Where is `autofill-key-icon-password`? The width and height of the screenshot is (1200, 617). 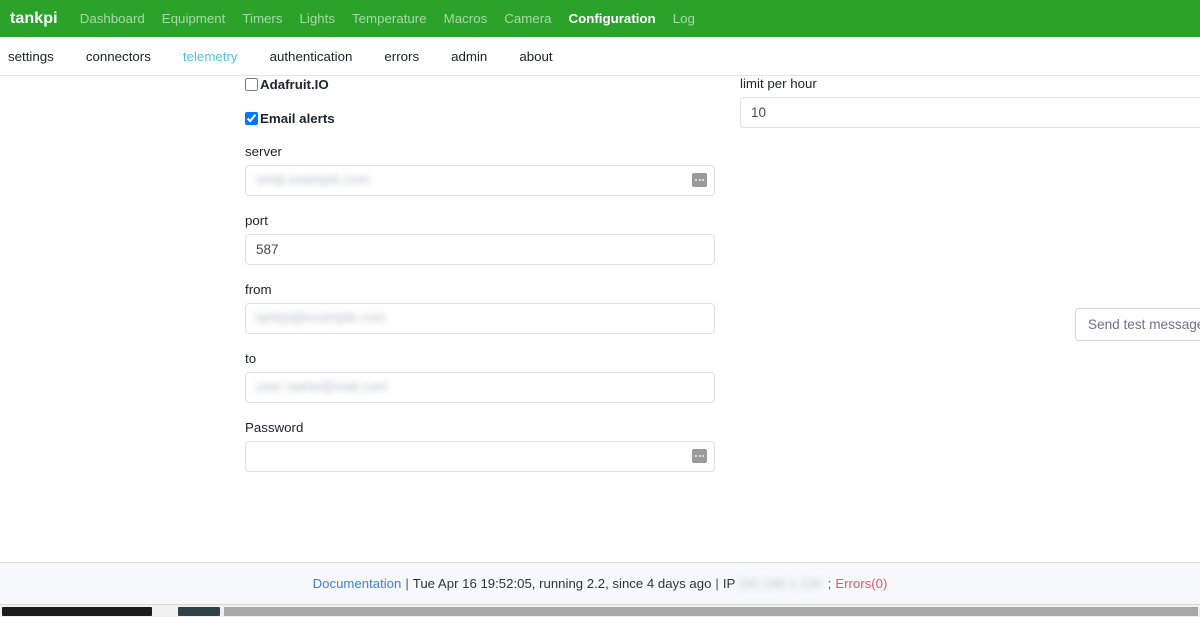 autofill-key-icon-password is located at coordinates (699, 456).